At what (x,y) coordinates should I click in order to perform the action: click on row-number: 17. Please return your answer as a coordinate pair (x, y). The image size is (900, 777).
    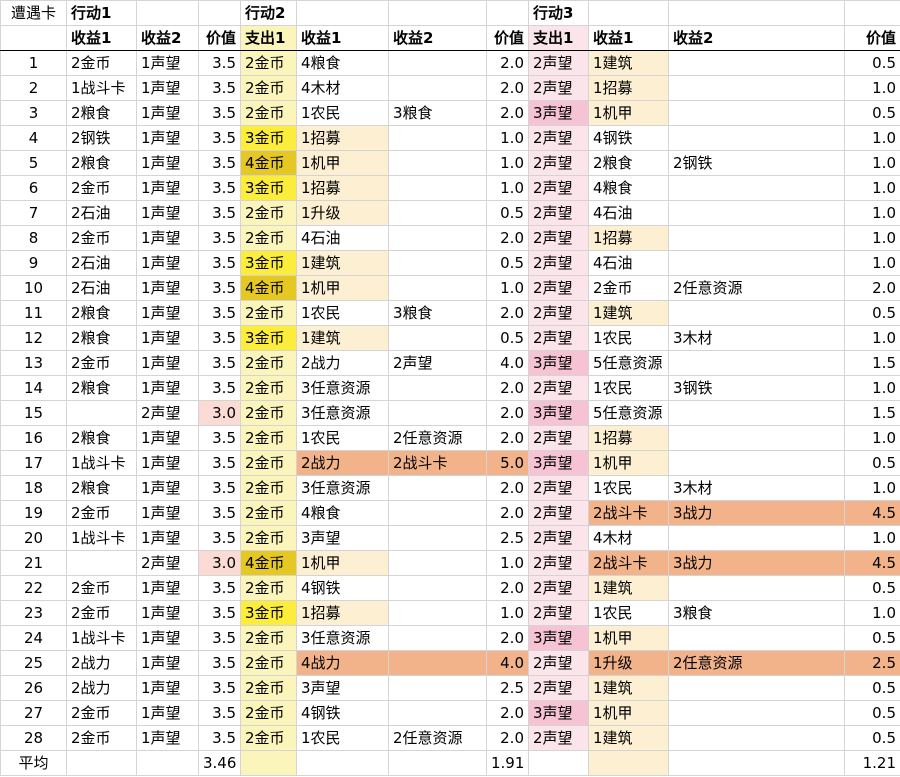
    Looking at the image, I should click on (33, 463).